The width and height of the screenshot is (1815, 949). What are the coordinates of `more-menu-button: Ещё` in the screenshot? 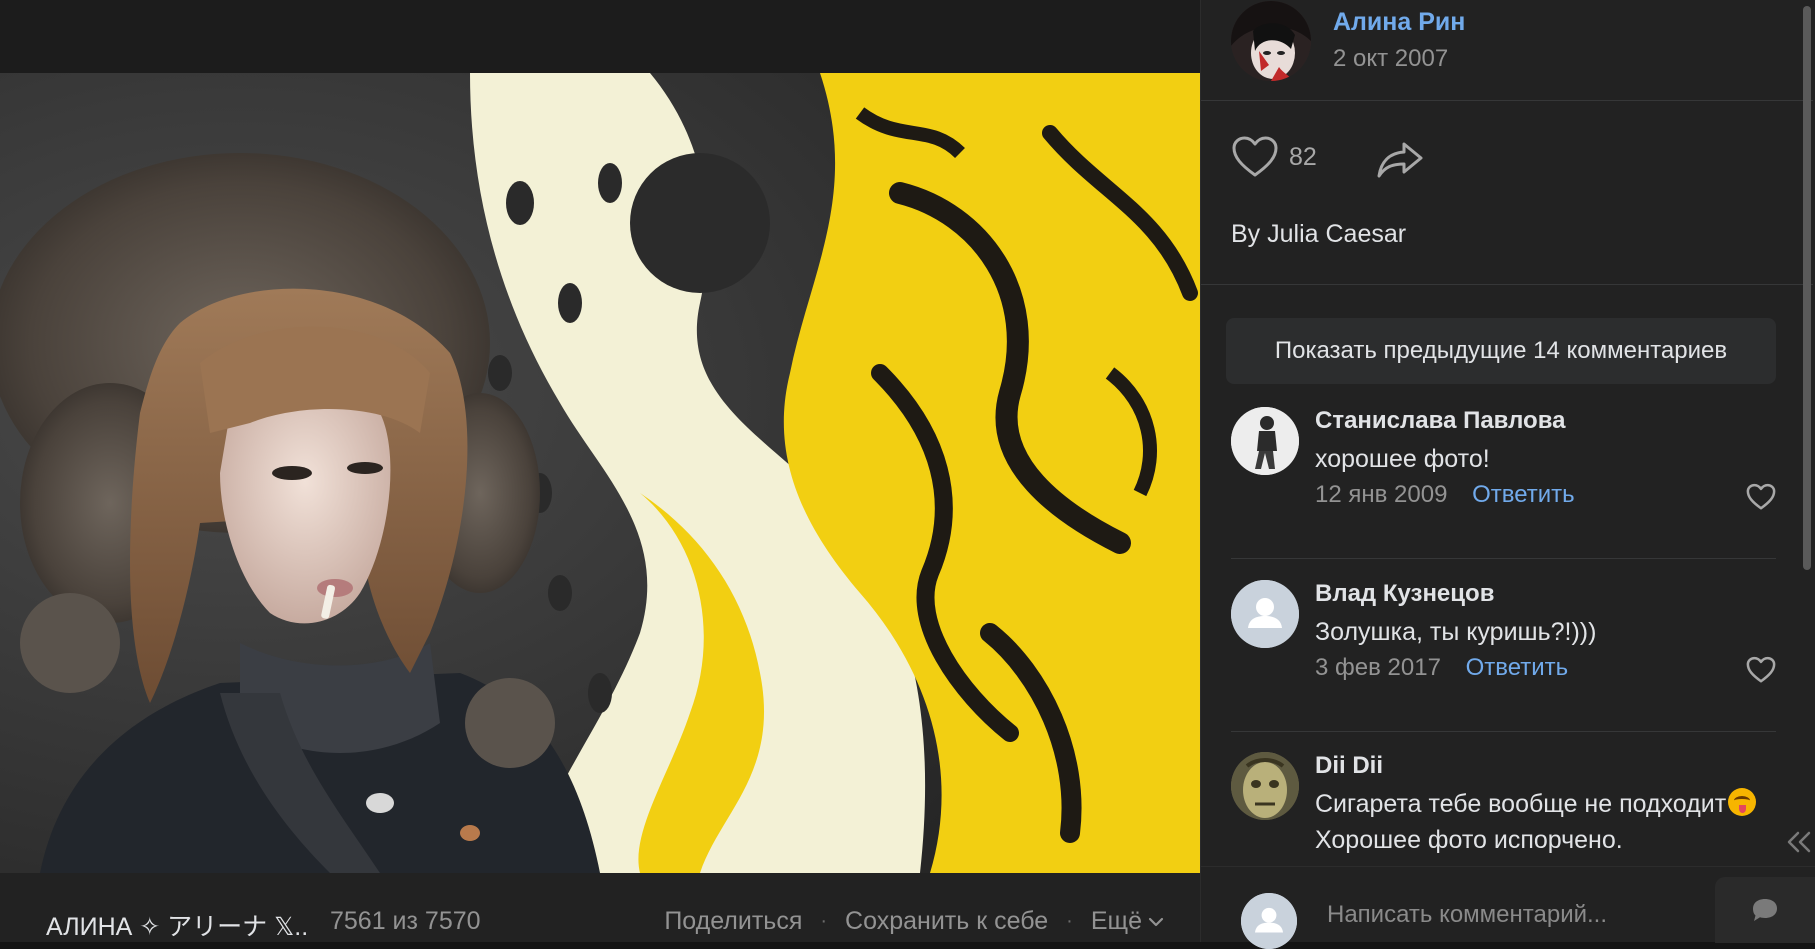 It's located at (1127, 921).